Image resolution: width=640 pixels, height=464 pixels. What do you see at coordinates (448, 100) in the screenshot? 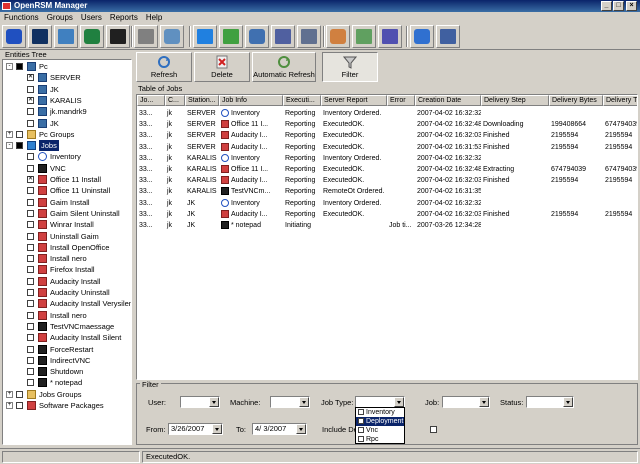
I see `column-header: Creation Date` at bounding box center [448, 100].